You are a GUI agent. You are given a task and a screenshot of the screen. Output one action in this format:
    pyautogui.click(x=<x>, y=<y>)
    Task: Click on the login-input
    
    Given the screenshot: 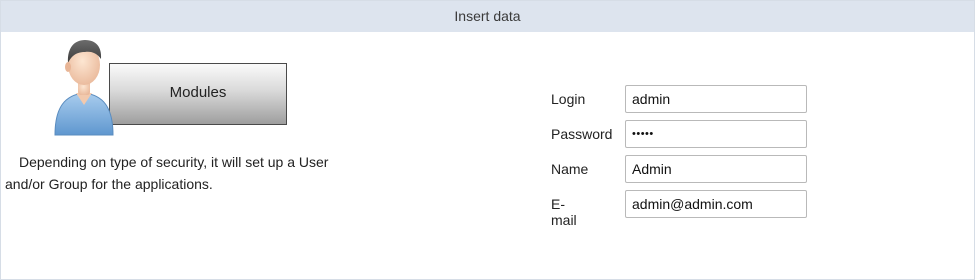 What is the action you would take?
    pyautogui.click(x=716, y=99)
    